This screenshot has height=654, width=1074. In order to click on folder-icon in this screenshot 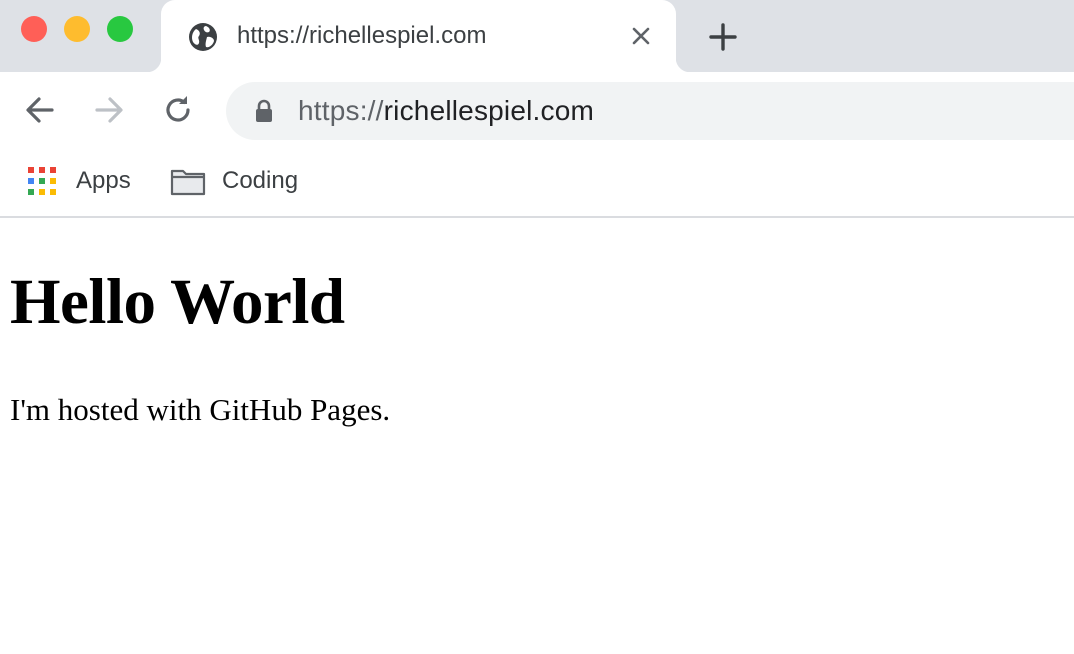, I will do `click(188, 182)`.